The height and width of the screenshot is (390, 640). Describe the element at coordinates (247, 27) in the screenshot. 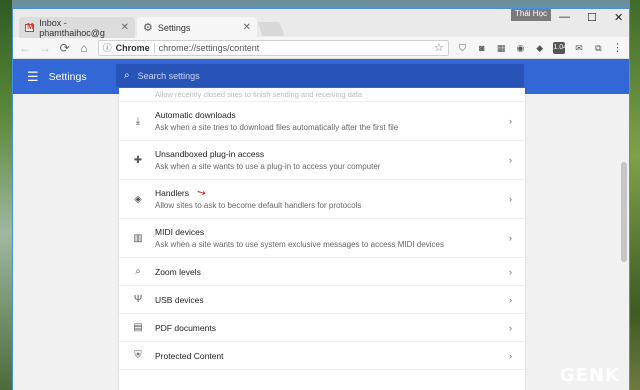

I see `tab-settings-close-icon: ✕` at that location.